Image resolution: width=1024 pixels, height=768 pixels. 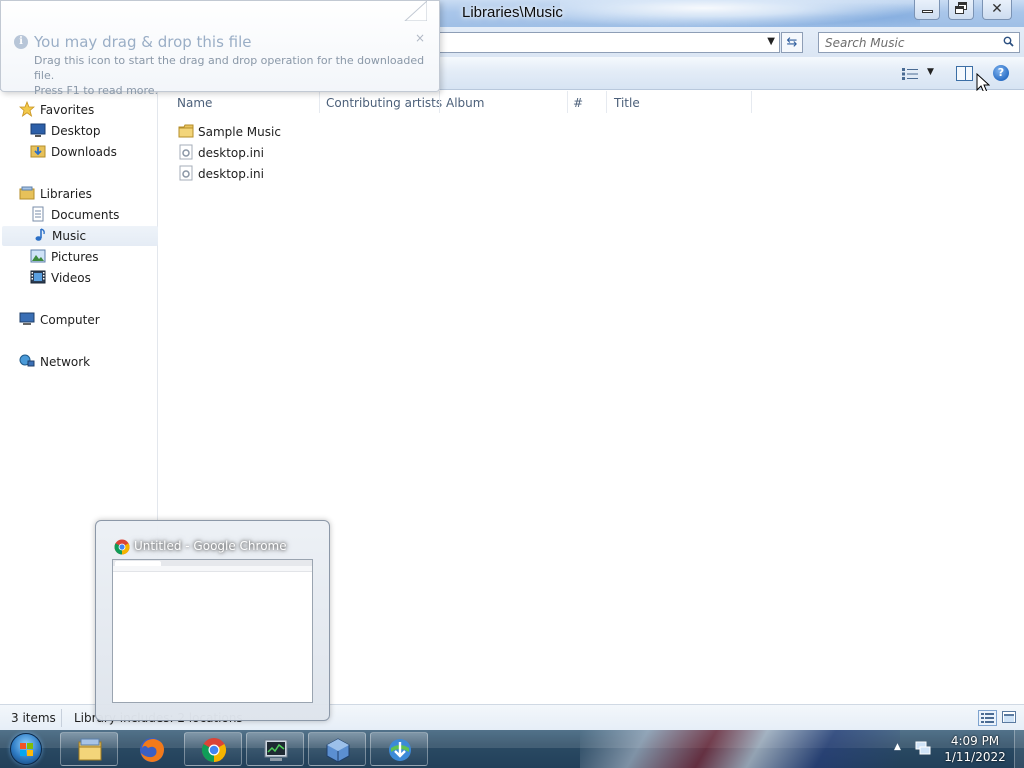 I want to click on status-divider, so click(x=61, y=718).